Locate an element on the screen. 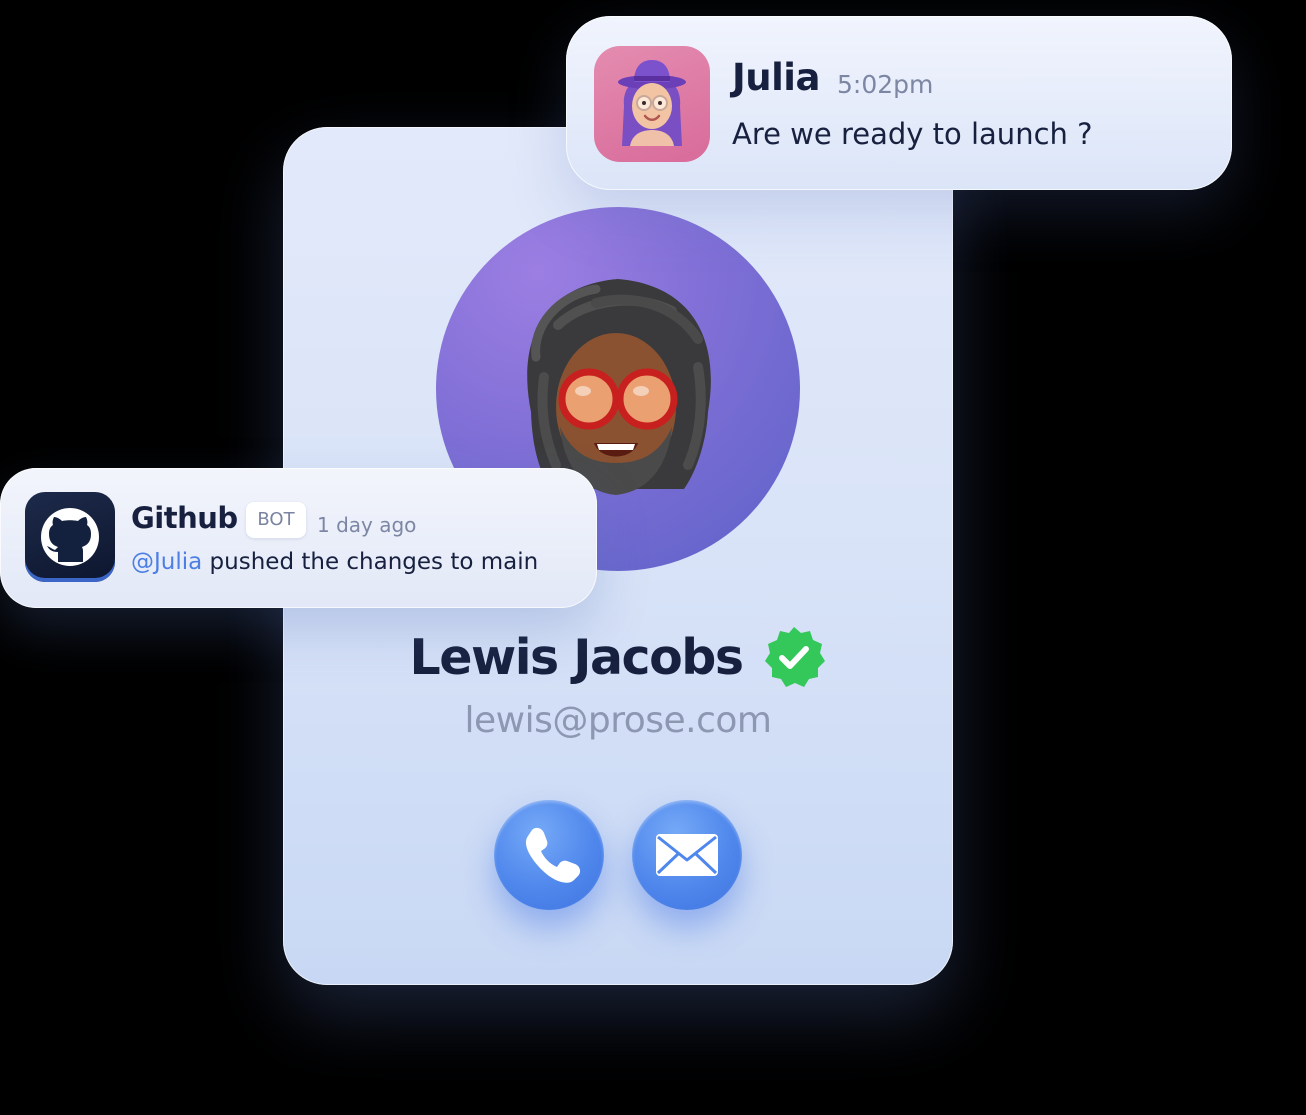 This screenshot has height=1115, width=1306. mail-icon is located at coordinates (687, 855).